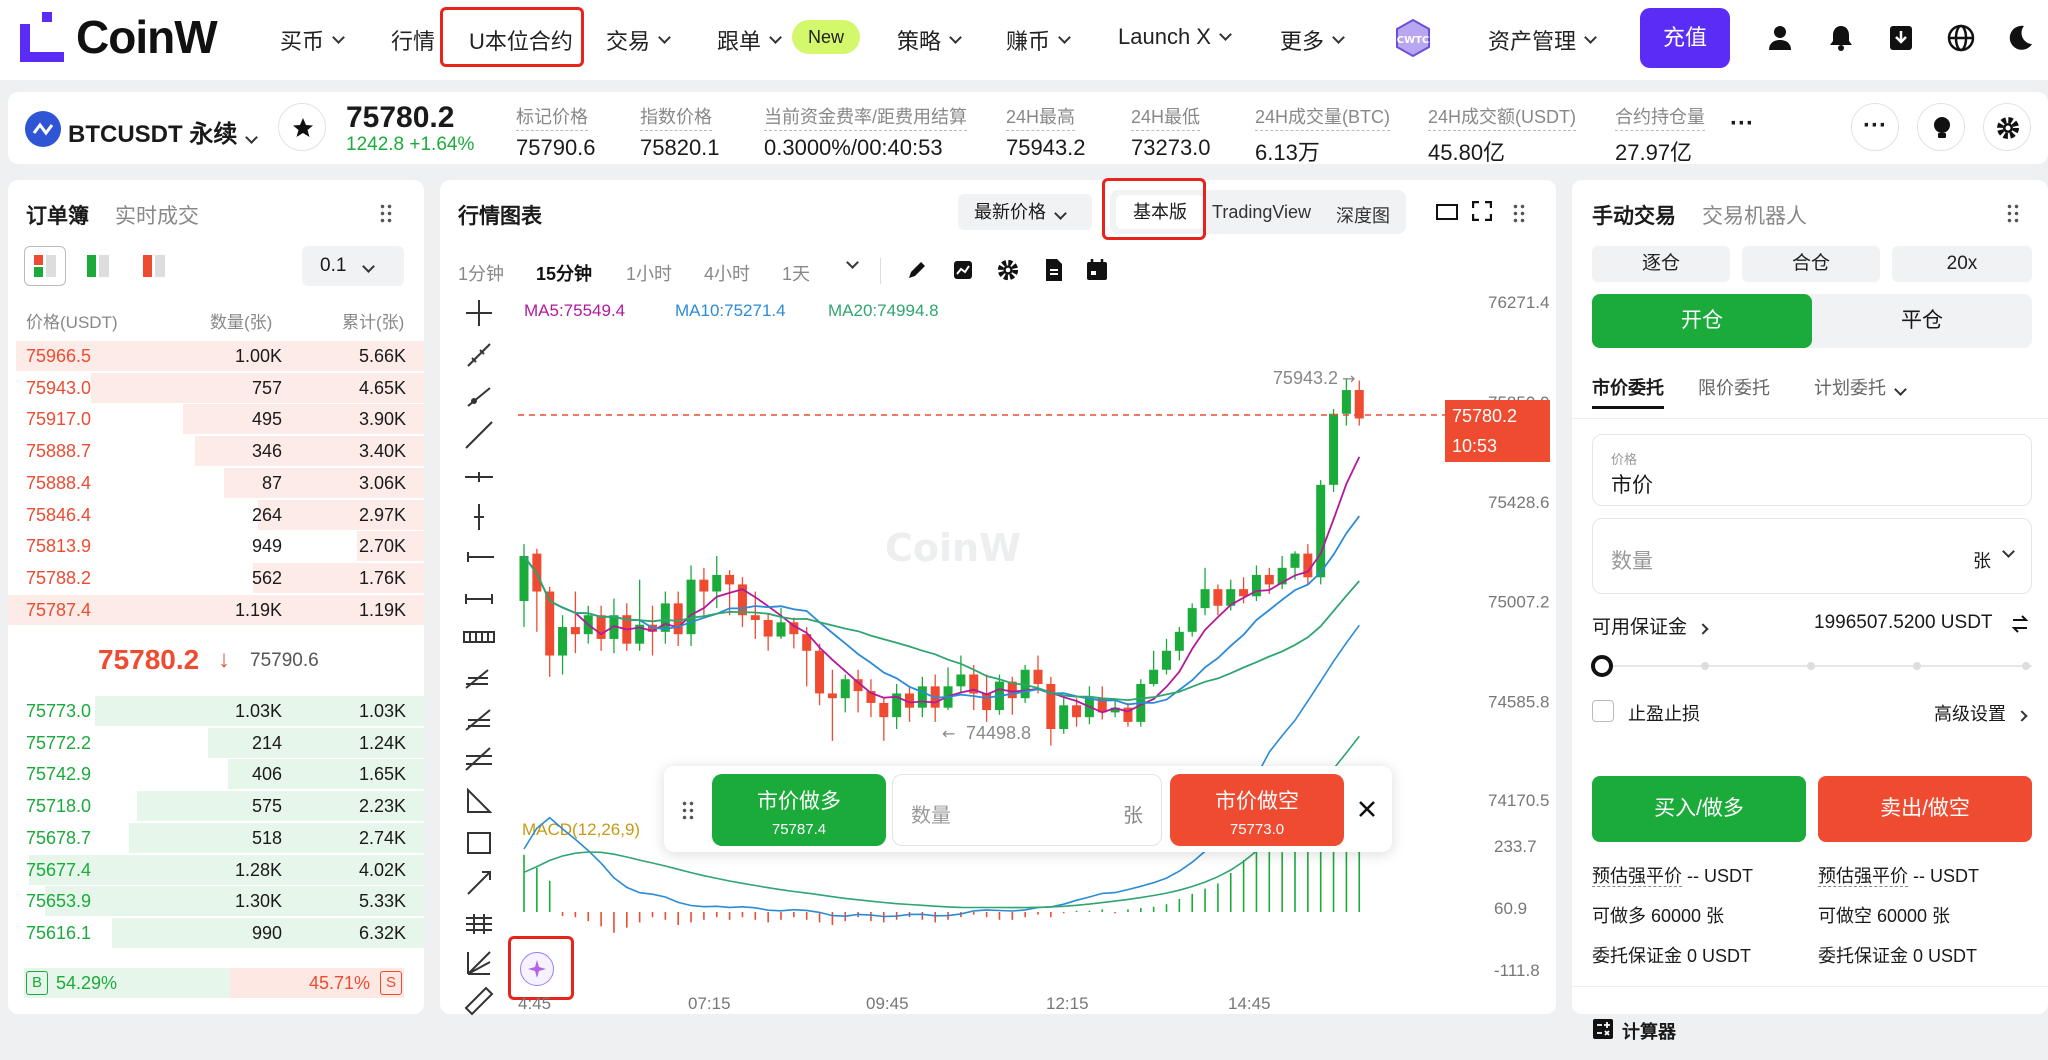 This screenshot has height=1060, width=2048. What do you see at coordinates (216, 870) in the screenshot?
I see `bid-row: 75677.4 1.28K 4.02K` at bounding box center [216, 870].